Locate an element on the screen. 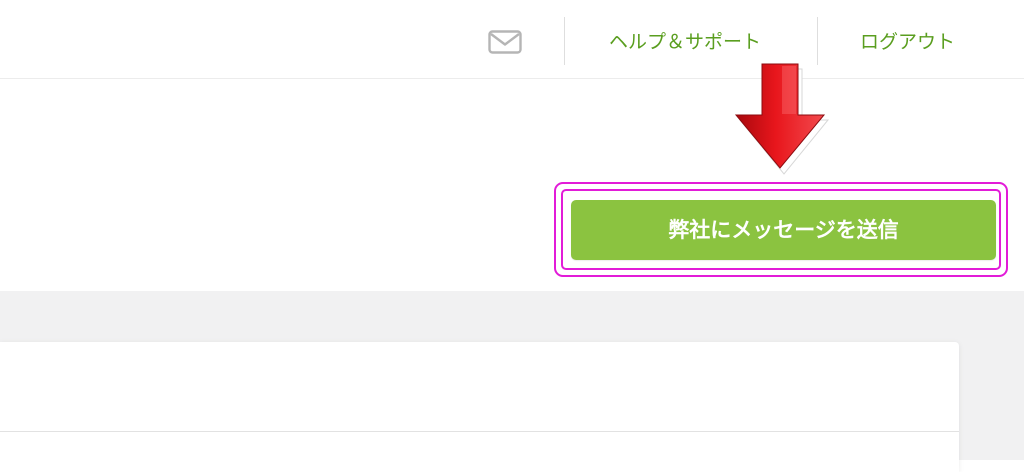 Image resolution: width=1024 pixels, height=472 pixels. send-message-button: 弊社にメッセージを送信 is located at coordinates (783, 230).